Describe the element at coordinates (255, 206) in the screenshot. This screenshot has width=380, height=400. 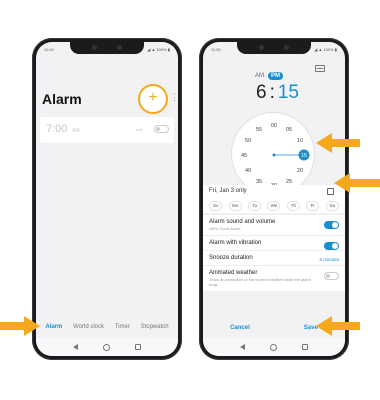
I see `day-tuesday: Tu` at that location.